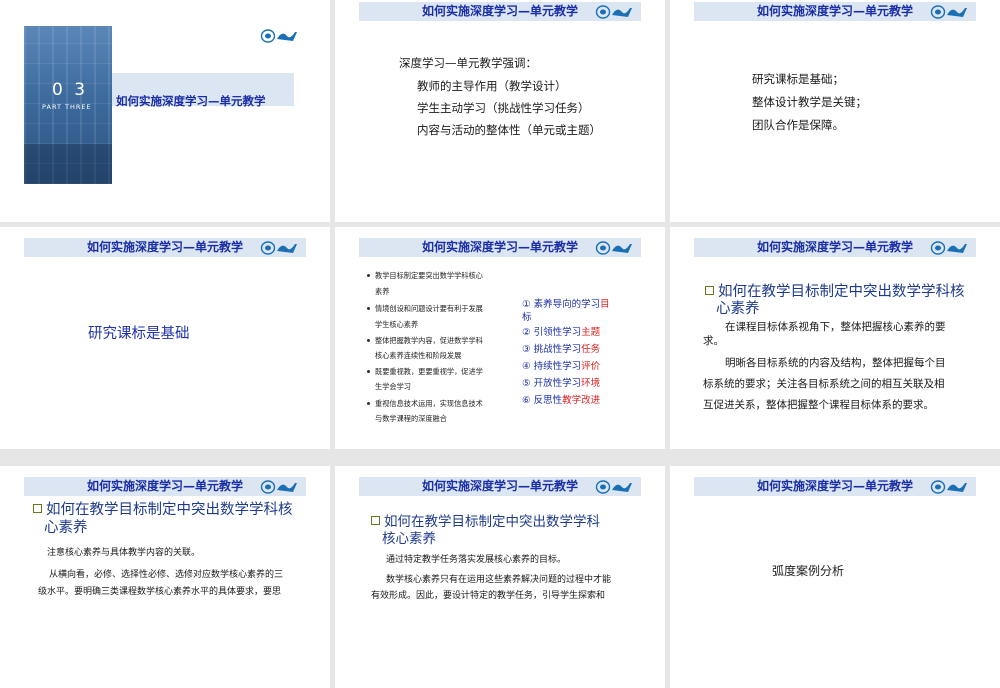 The height and width of the screenshot is (688, 1000). I want to click on numbered-item: ③ 挑战性学习任务, so click(561, 349).